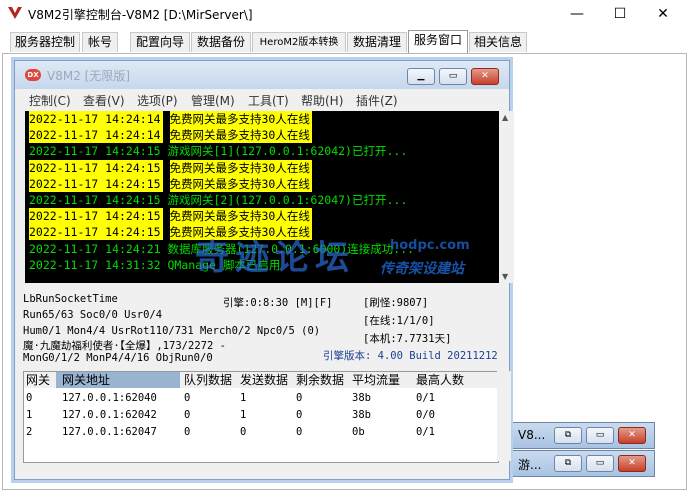 Image resolution: width=687 pixels, height=490 pixels. What do you see at coordinates (377, 42) in the screenshot?
I see `tab-data-cleanup: 数据清理` at bounding box center [377, 42].